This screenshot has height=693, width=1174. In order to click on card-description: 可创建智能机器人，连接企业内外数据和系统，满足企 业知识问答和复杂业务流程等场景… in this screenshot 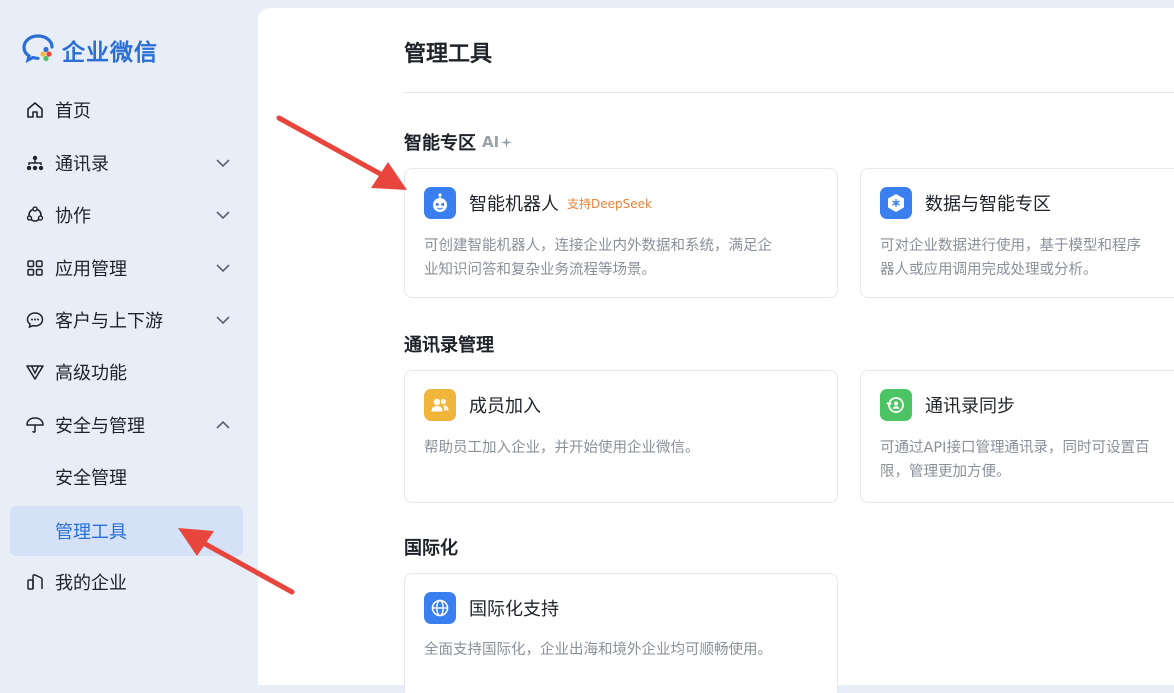, I will do `click(598, 258)`.